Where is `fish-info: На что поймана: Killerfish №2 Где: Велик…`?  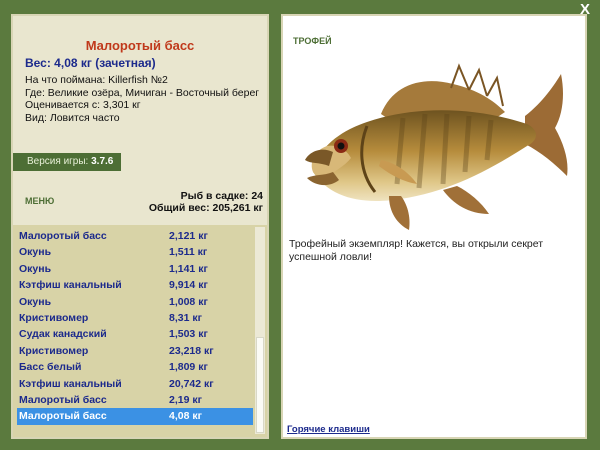 fish-info: На что поймана: Killerfish №2 Где: Велик… is located at coordinates (143, 99).